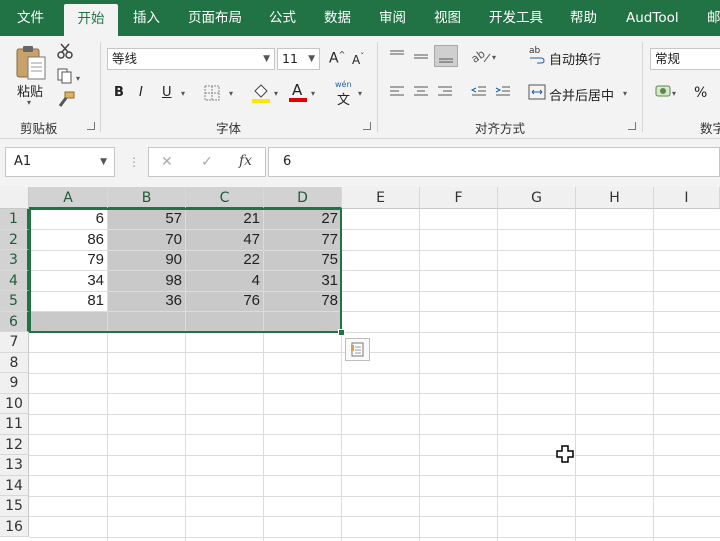  Describe the element at coordinates (147, 198) in the screenshot. I see `column-header-b: B` at that location.